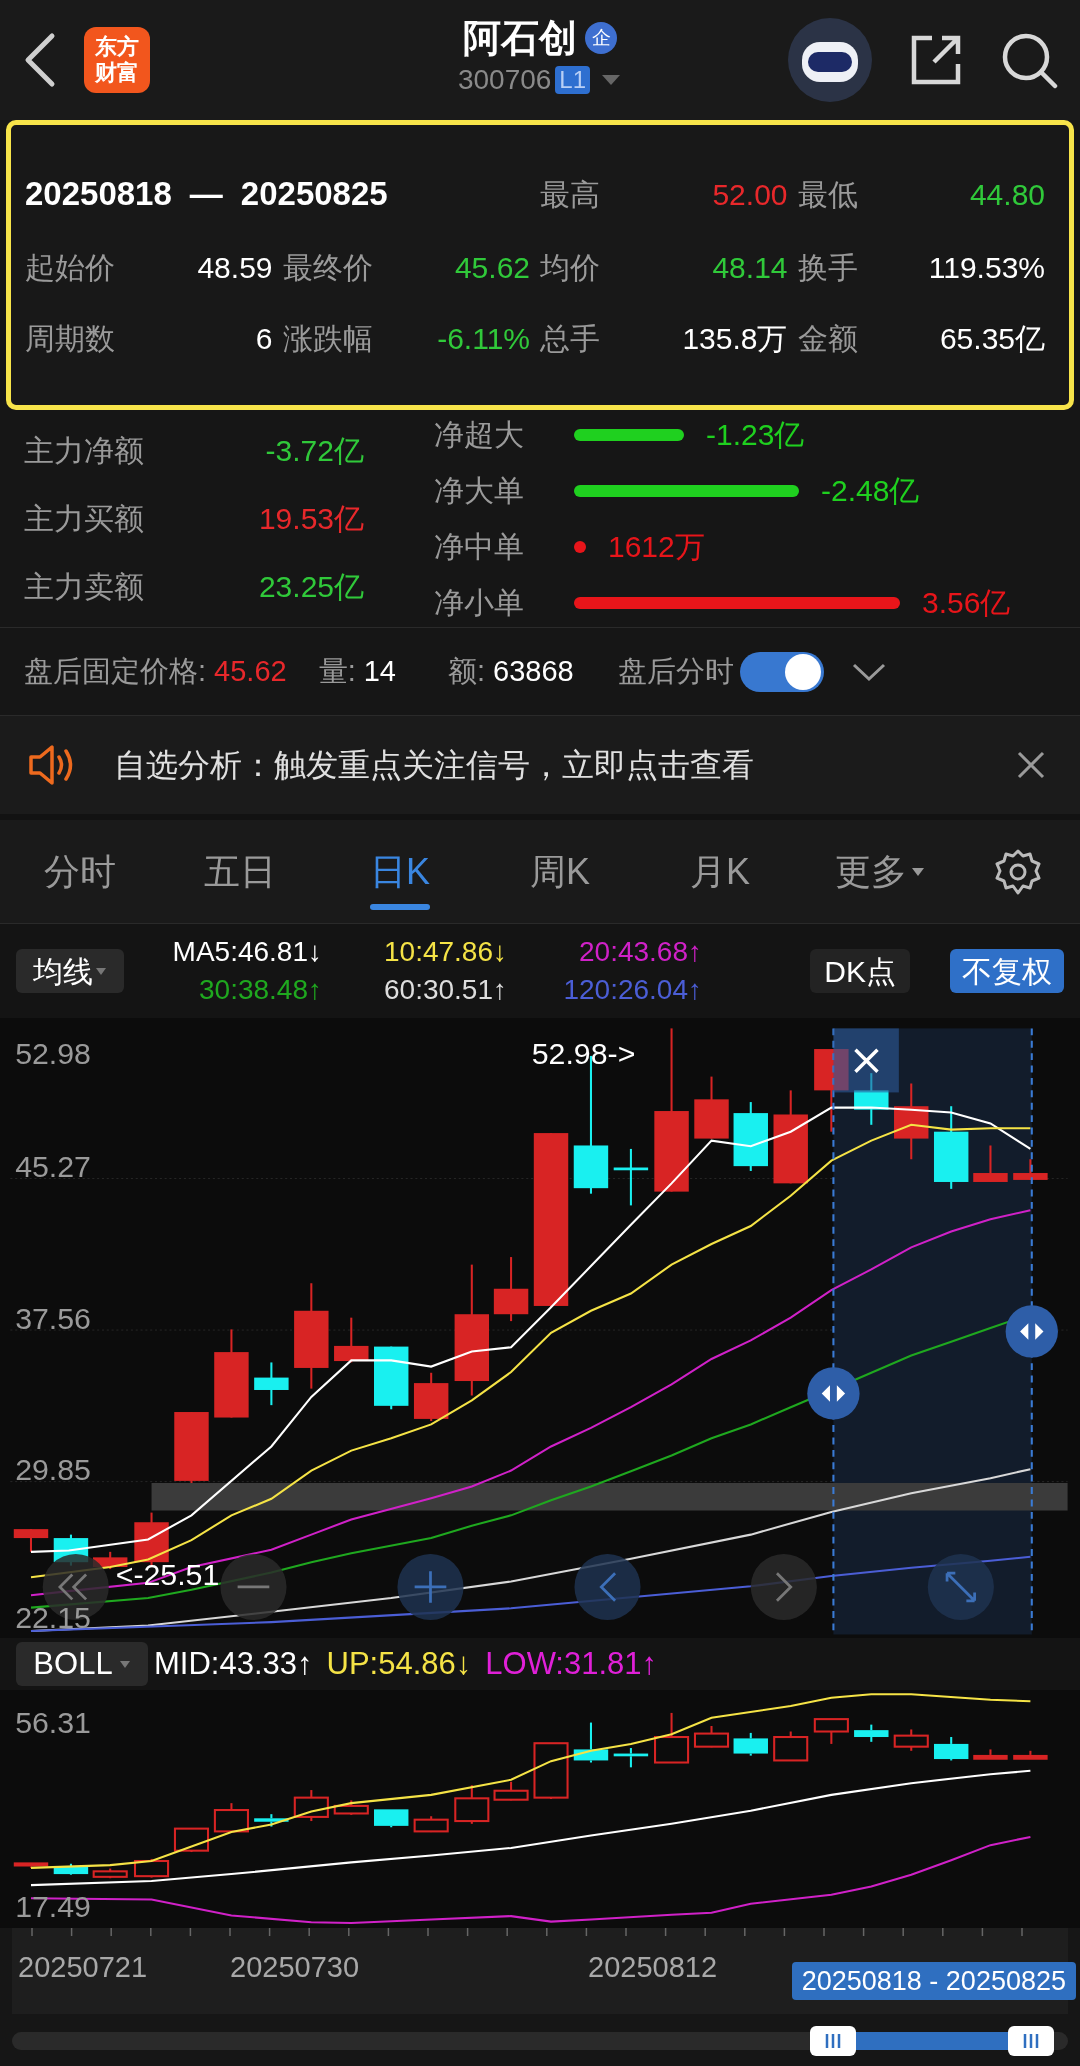 The height and width of the screenshot is (2066, 1080). What do you see at coordinates (240, 871) in the screenshot?
I see `chart-tab: 五日` at bounding box center [240, 871].